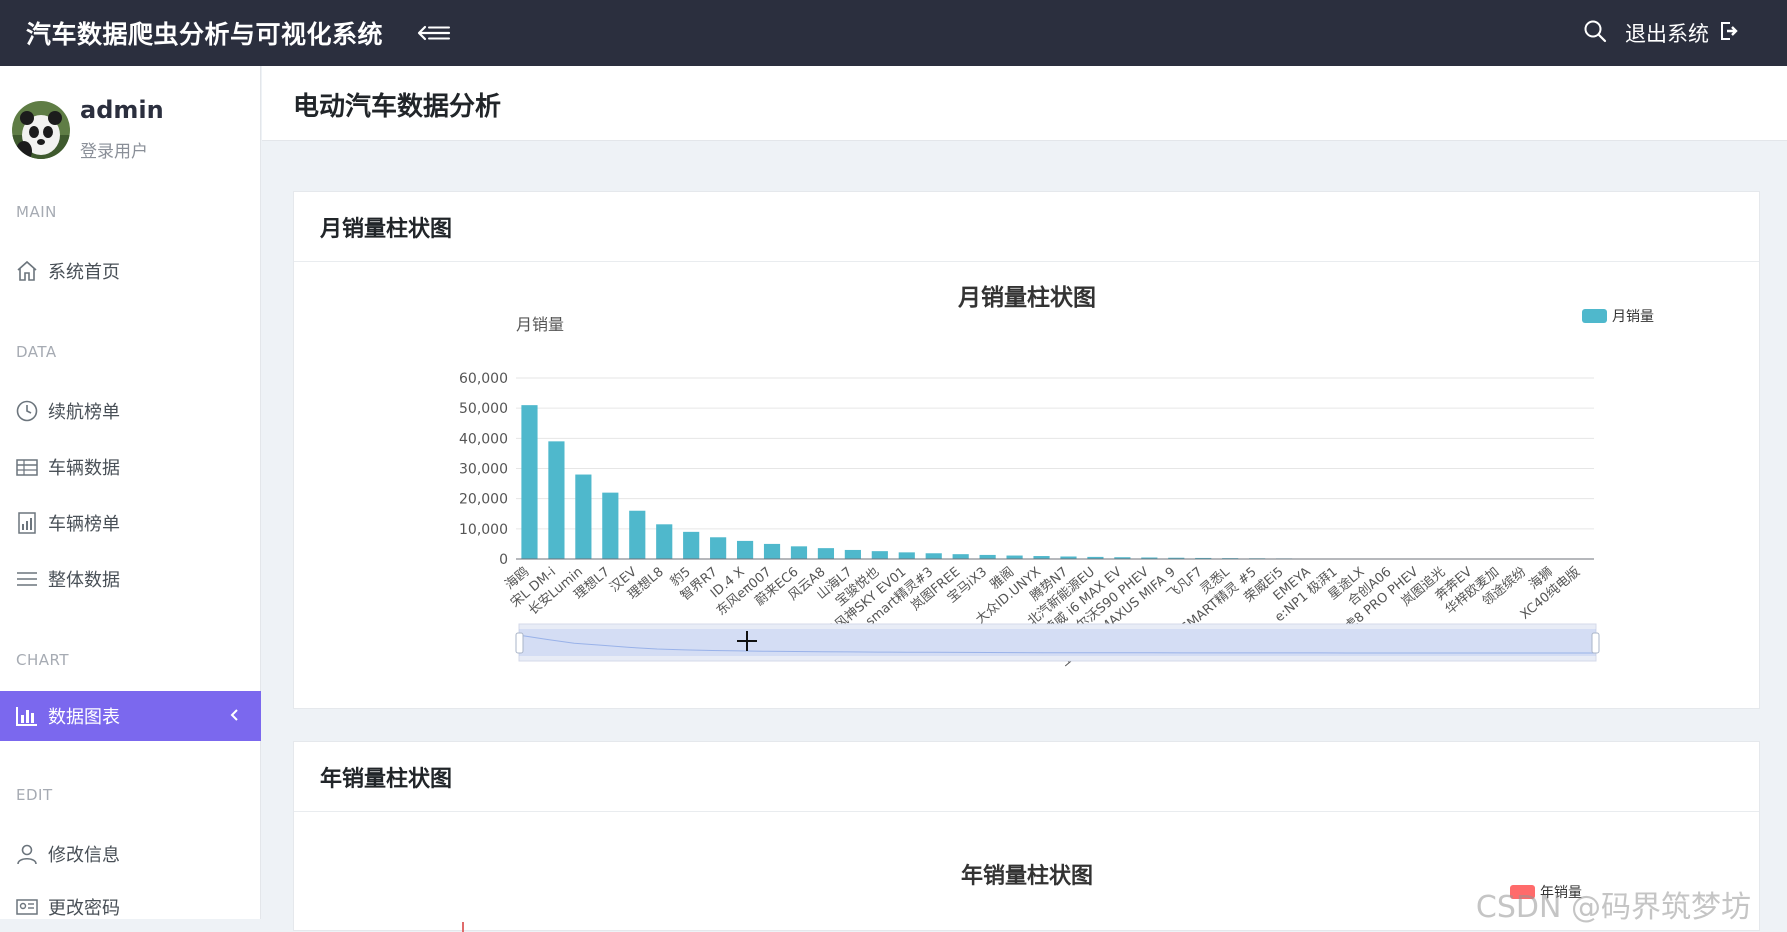 The image size is (1787, 932). Describe the element at coordinates (41, 130) in the screenshot. I see `avatar` at that location.